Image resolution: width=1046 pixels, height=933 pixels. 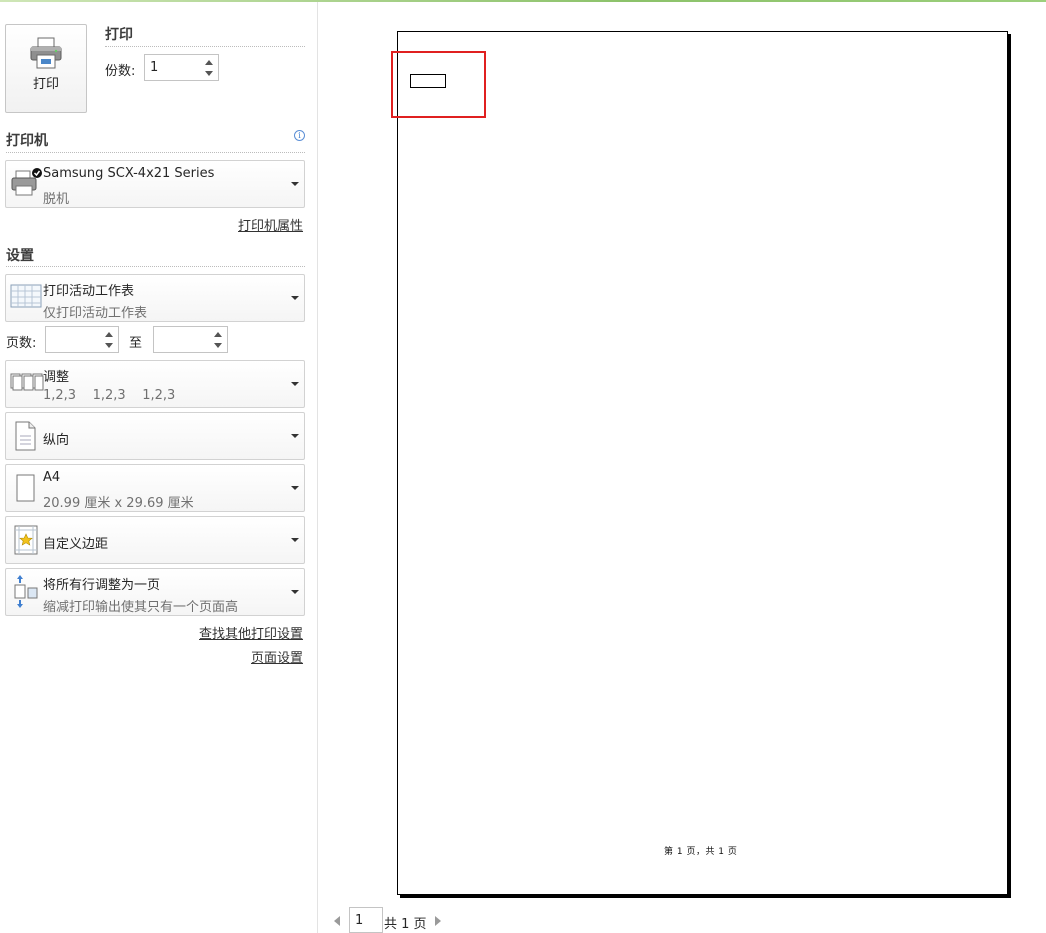 What do you see at coordinates (52, 477) in the screenshot?
I see `paper-size-main: A4` at bounding box center [52, 477].